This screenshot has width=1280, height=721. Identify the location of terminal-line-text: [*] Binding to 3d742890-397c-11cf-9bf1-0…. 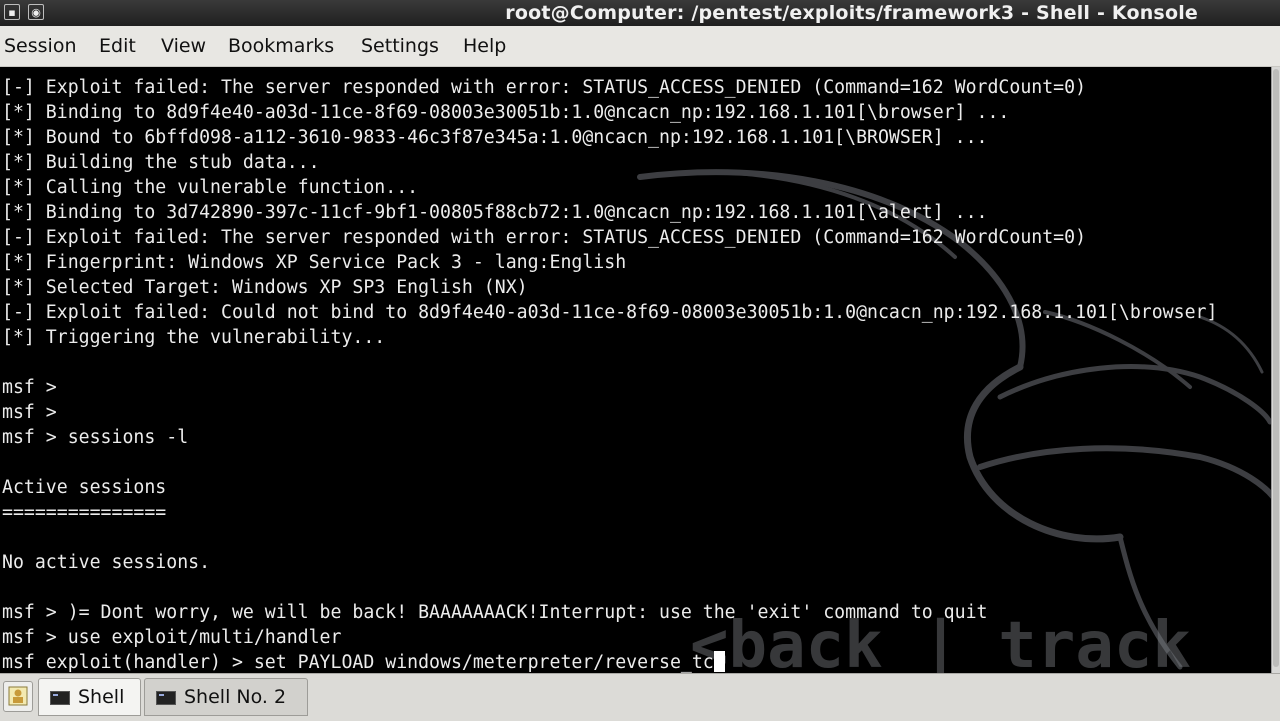
(495, 212).